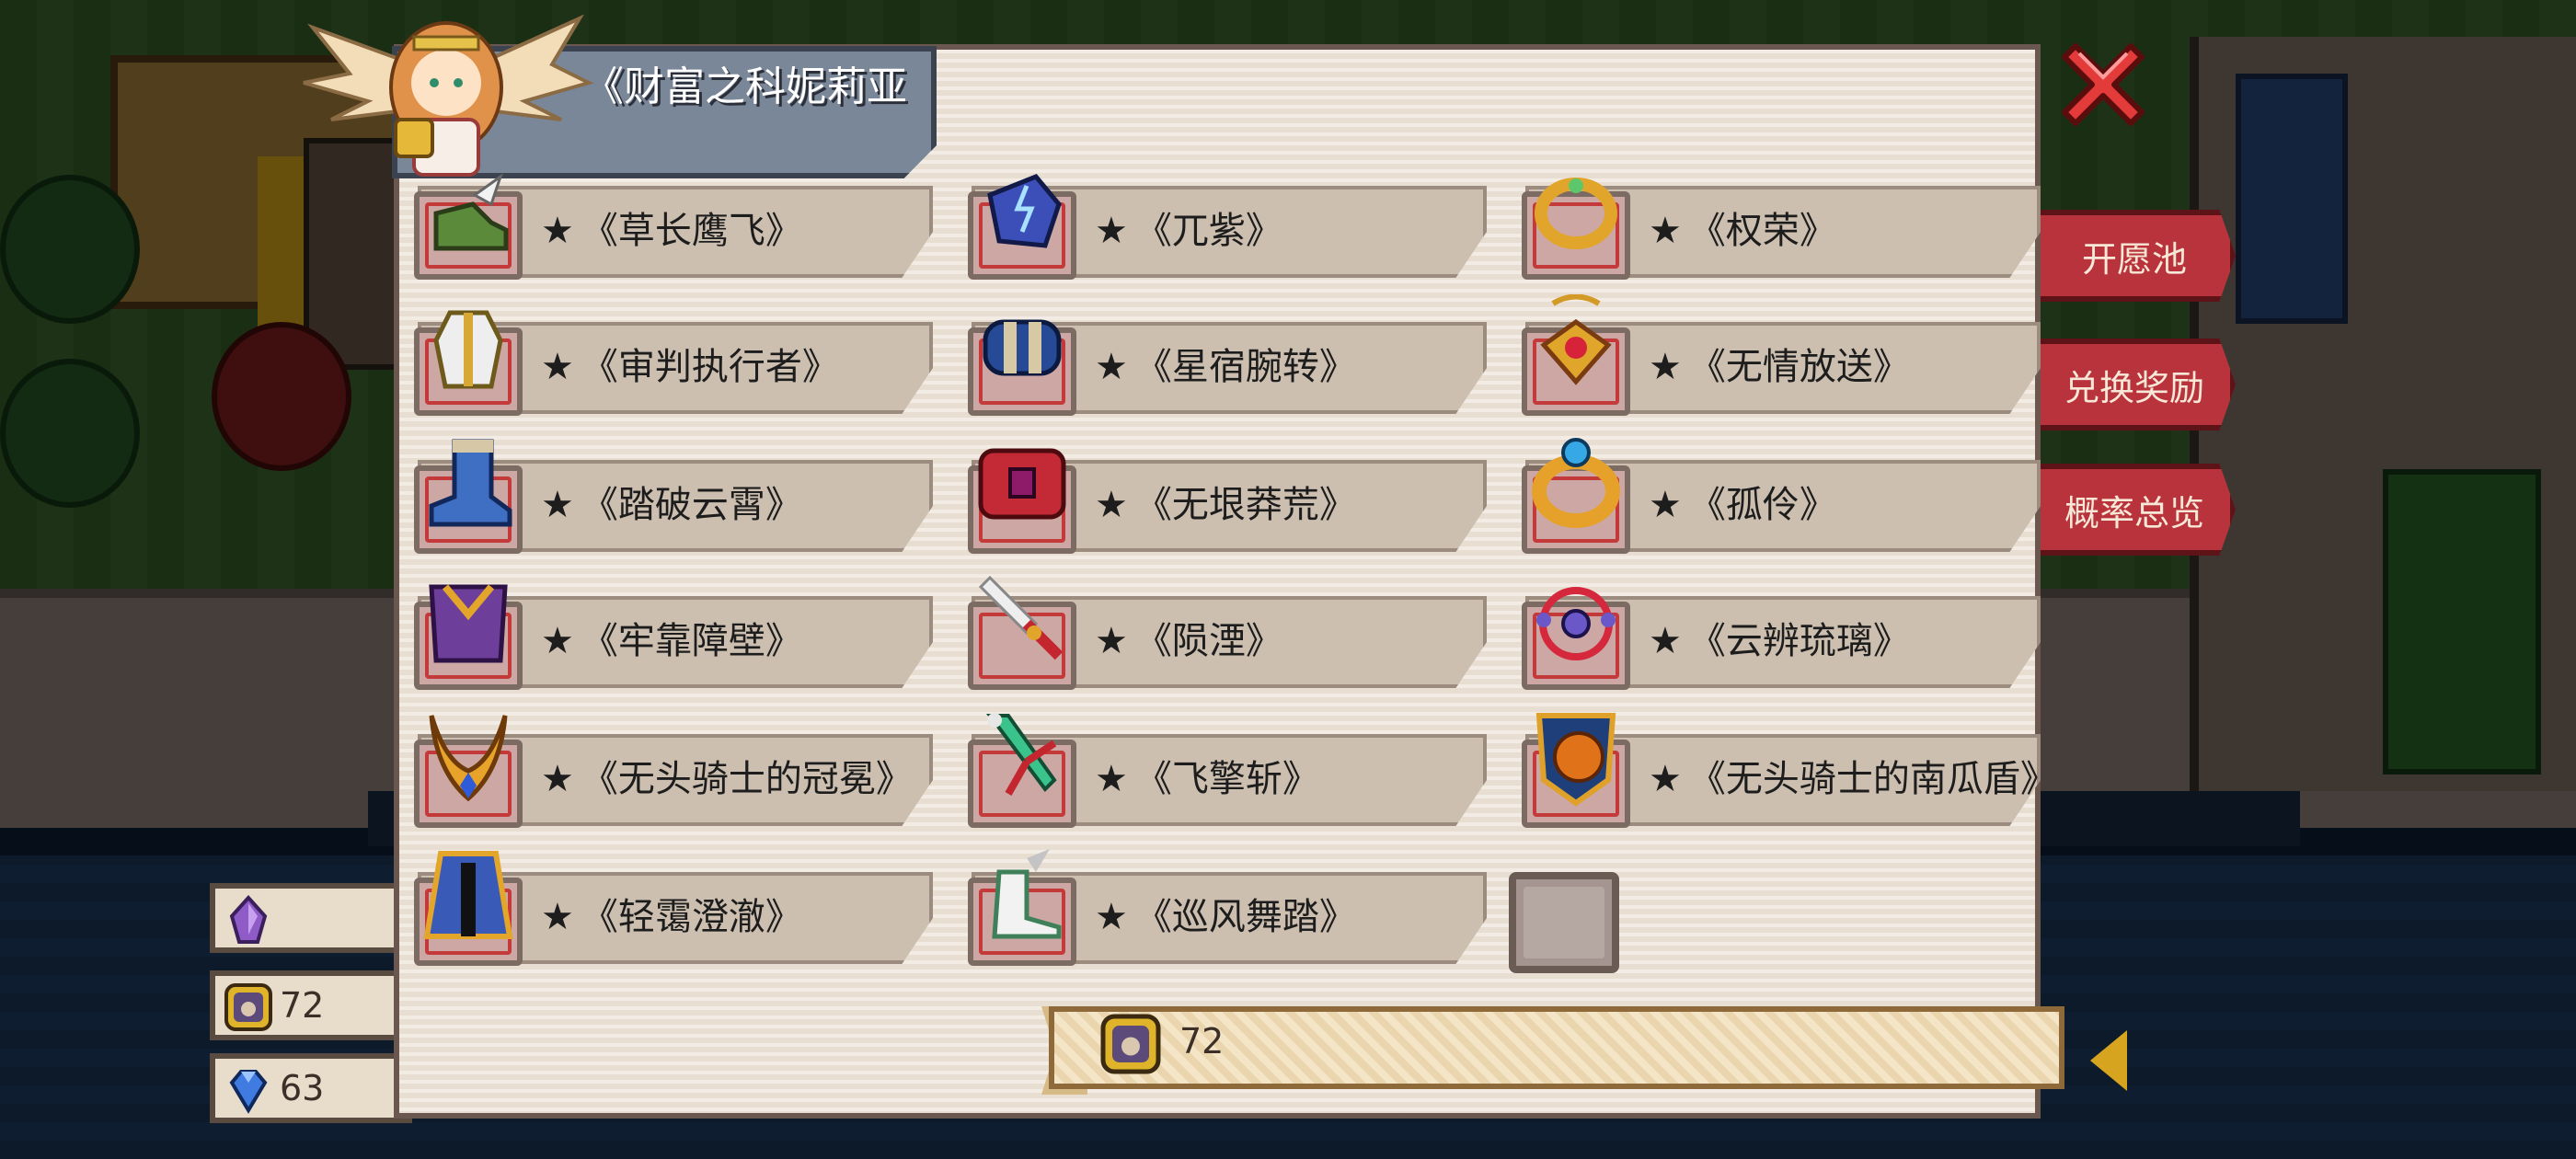  I want to click on heavy-armor-icon, so click(468, 623).